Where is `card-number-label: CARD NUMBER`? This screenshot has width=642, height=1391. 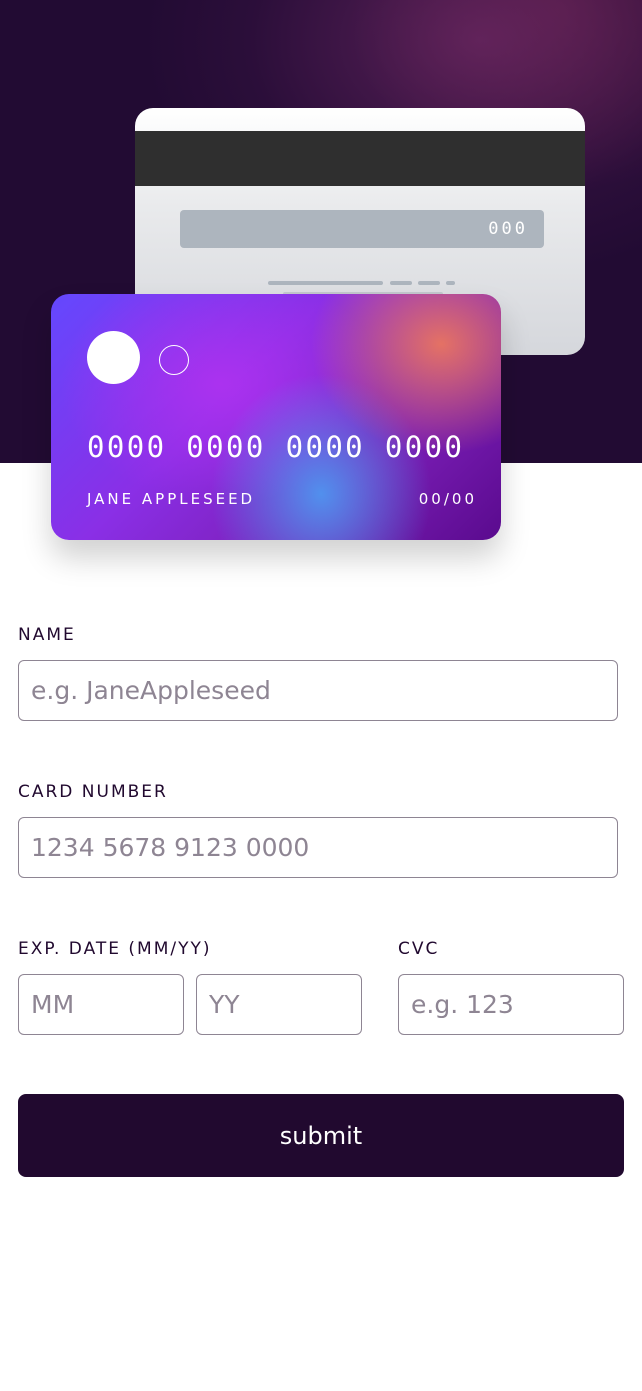
card-number-label: CARD NUMBER is located at coordinates (93, 792).